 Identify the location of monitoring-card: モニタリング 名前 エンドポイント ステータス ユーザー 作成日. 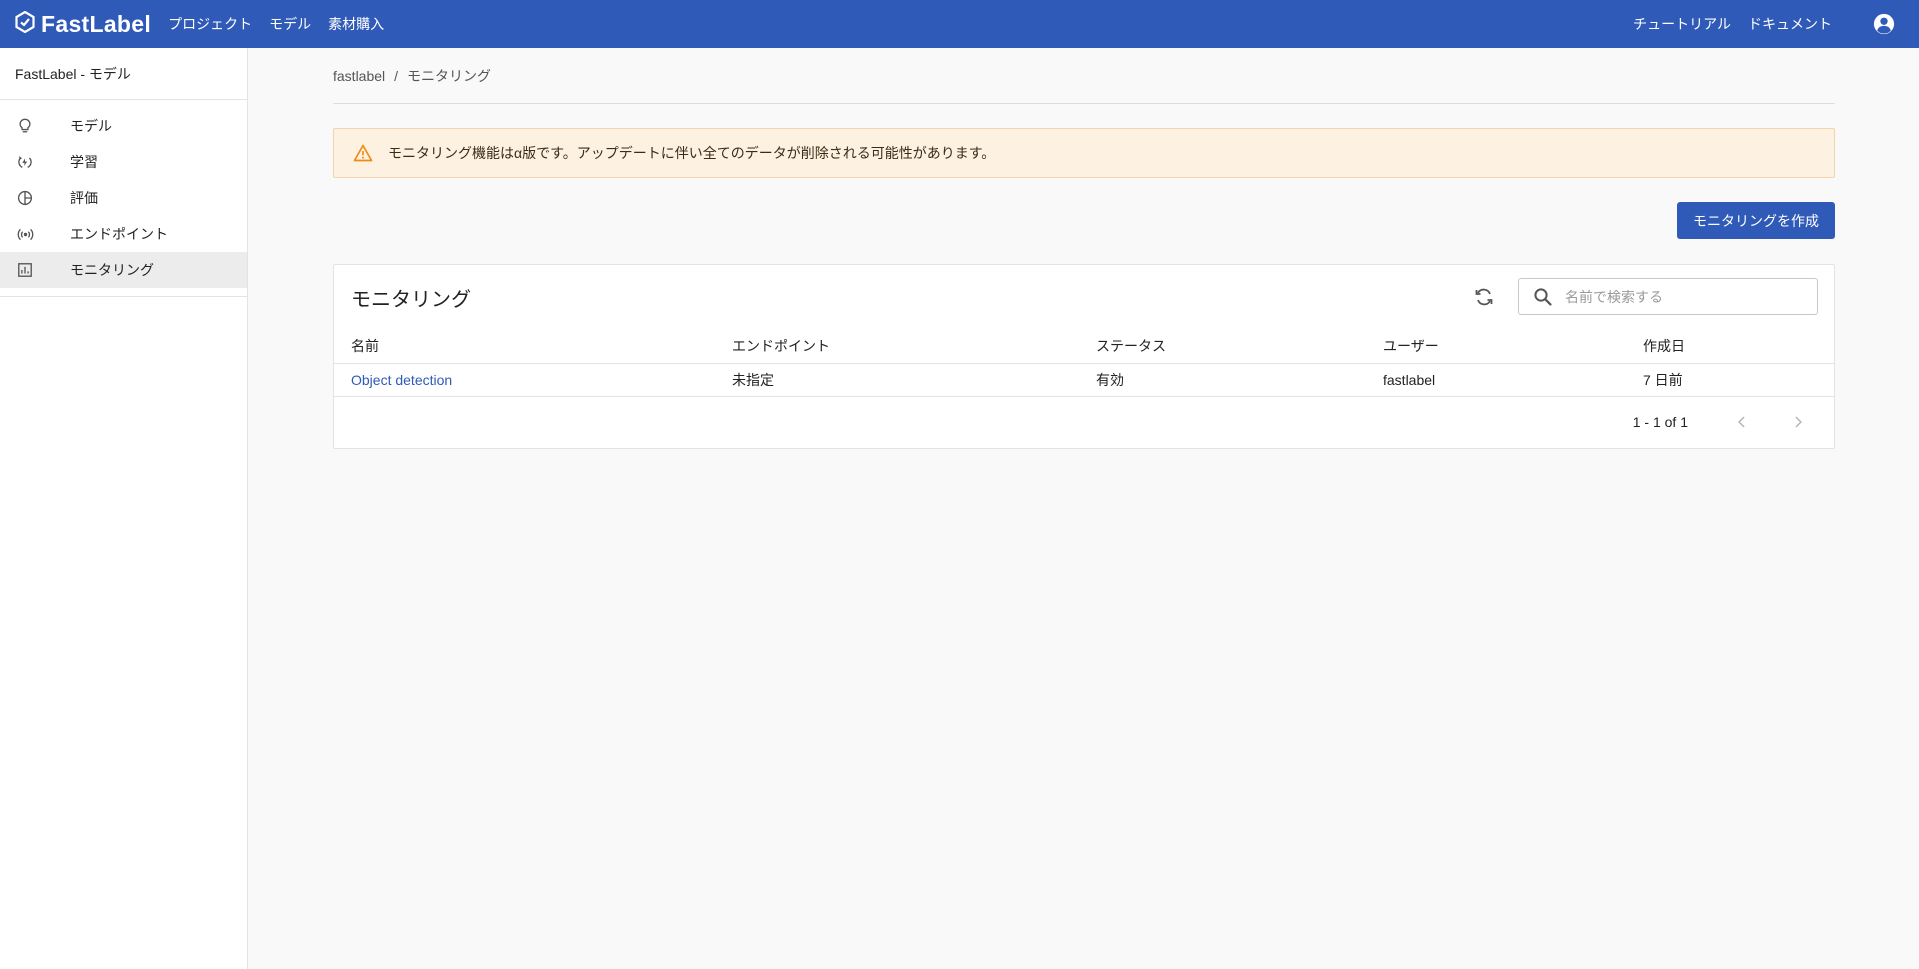
(1084, 356).